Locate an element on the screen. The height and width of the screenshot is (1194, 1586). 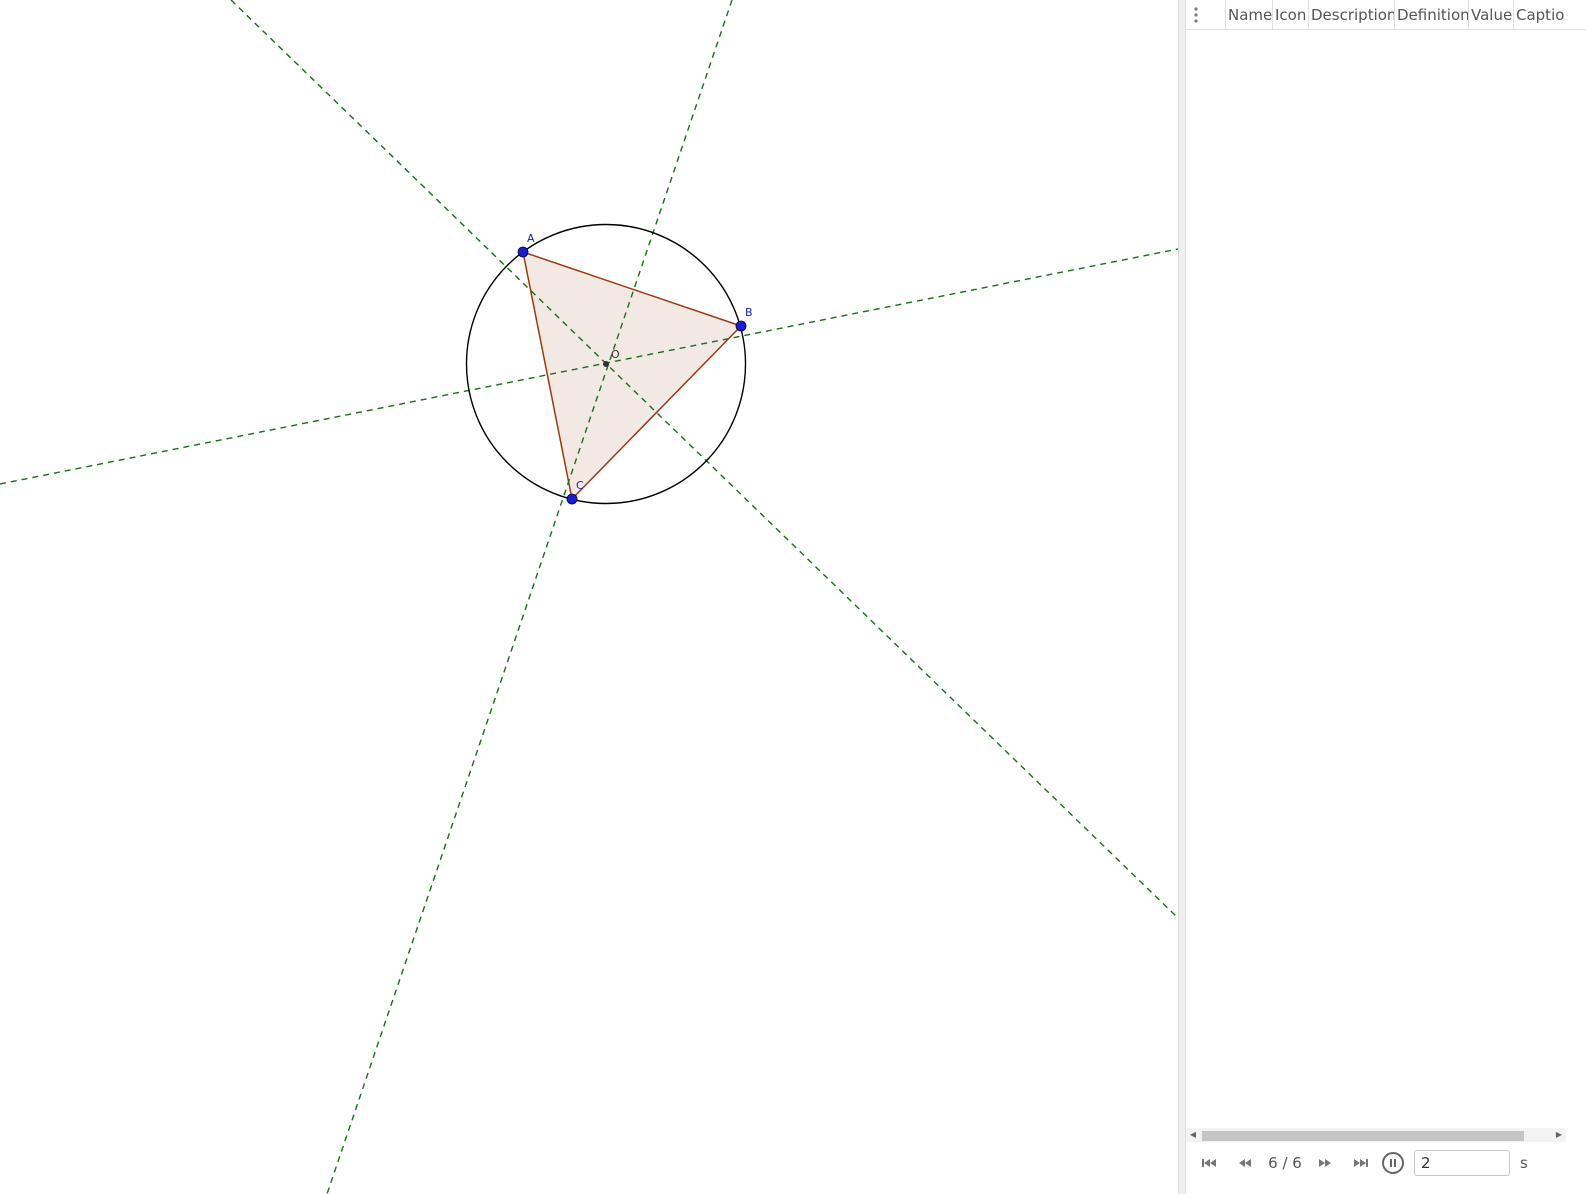
point-a is located at coordinates (523, 252).